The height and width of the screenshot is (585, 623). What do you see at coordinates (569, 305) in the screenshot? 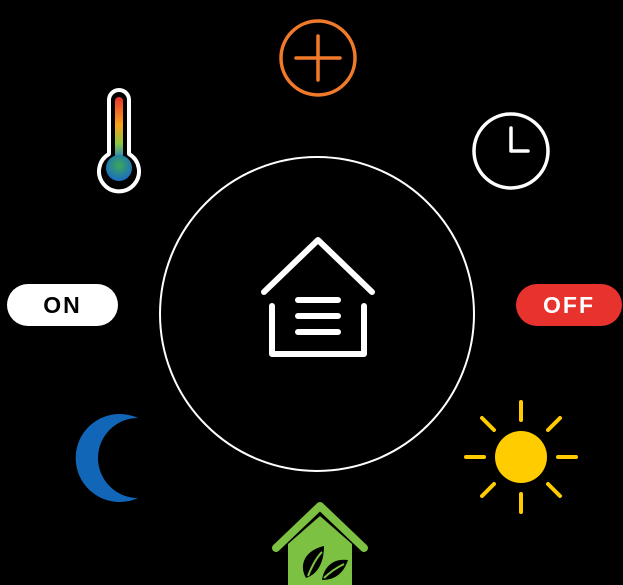
I see `off-button: OFF` at bounding box center [569, 305].